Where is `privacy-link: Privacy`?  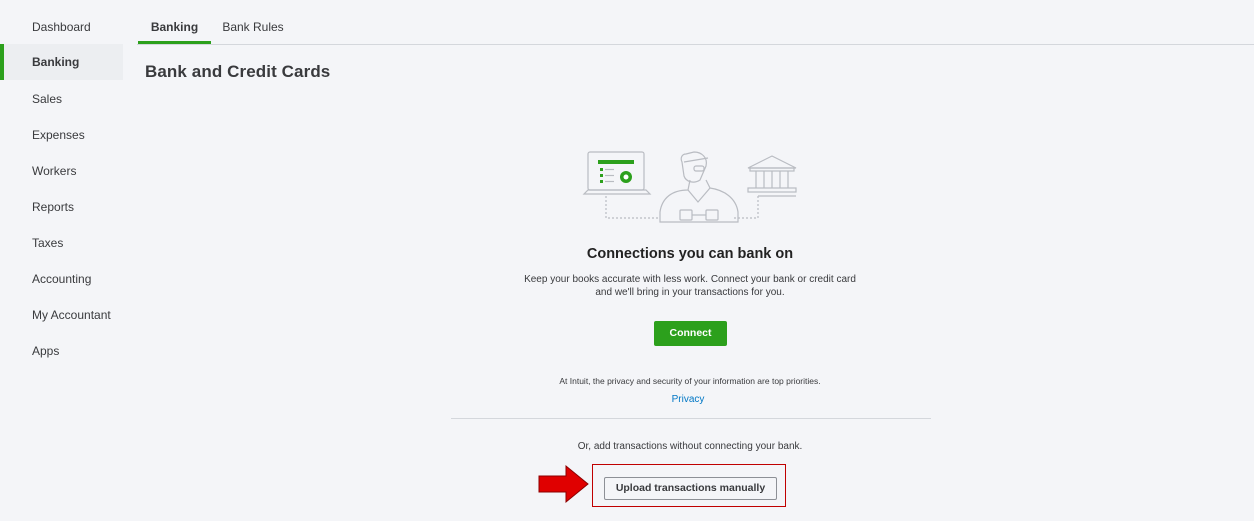
privacy-link: Privacy is located at coordinates (688, 399).